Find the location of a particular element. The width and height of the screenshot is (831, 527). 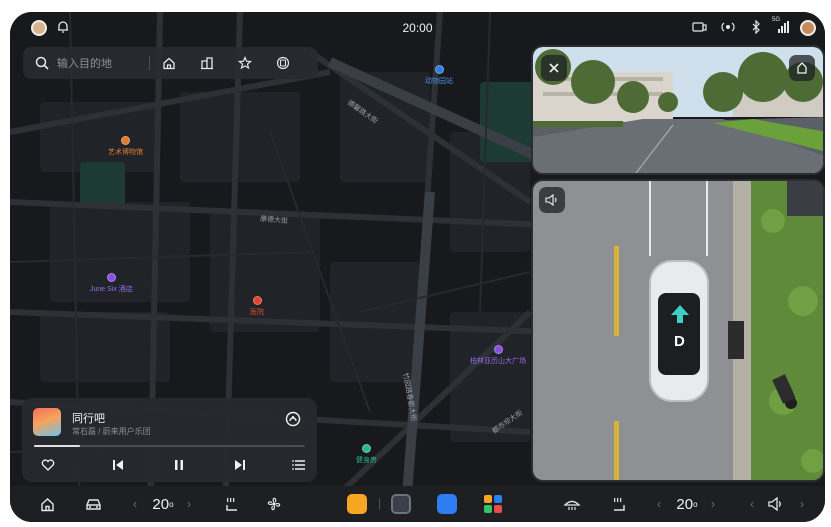

pause-icon is located at coordinates (179, 465).